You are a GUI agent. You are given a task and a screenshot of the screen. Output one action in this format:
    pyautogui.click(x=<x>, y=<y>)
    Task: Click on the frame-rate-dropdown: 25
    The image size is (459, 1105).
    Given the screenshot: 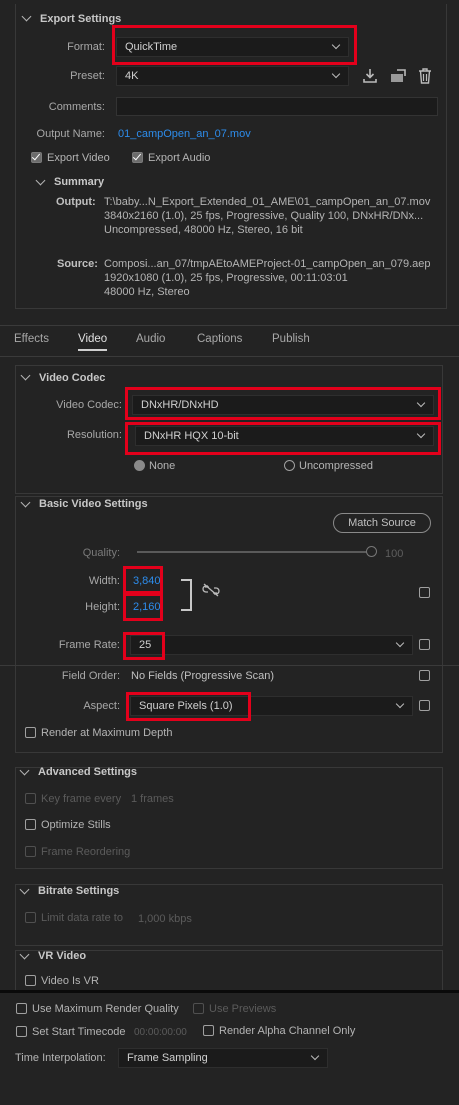 What is the action you would take?
    pyautogui.click(x=271, y=645)
    